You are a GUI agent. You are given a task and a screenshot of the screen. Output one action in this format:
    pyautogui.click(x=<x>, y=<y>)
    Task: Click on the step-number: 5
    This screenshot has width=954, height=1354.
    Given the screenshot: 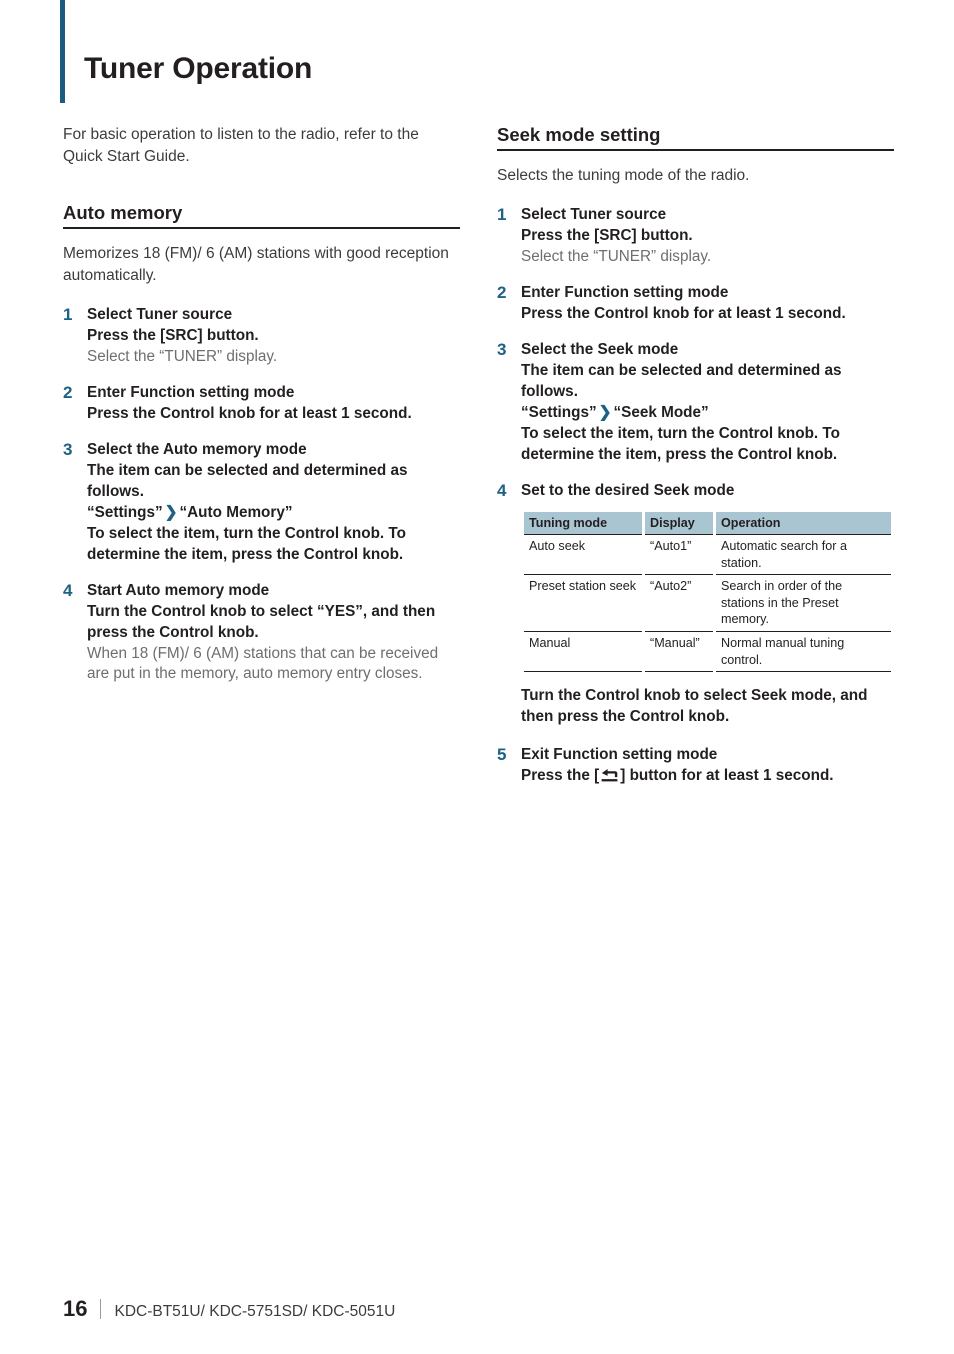 What is the action you would take?
    pyautogui.click(x=502, y=755)
    